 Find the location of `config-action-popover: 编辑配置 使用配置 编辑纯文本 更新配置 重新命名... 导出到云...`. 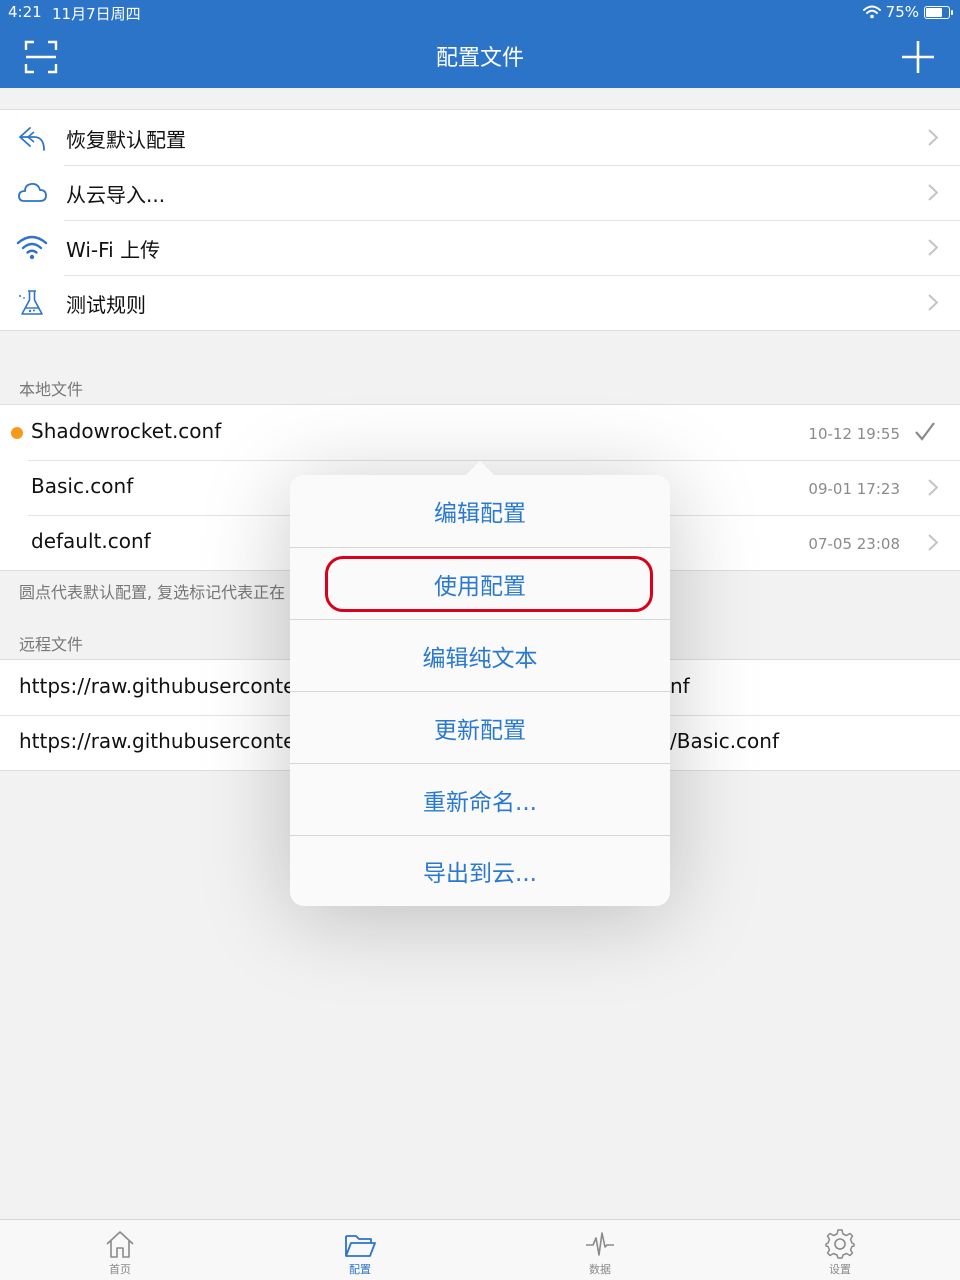

config-action-popover: 编辑配置 使用配置 编辑纯文本 更新配置 重新命名... 导出到云... is located at coordinates (480, 683).